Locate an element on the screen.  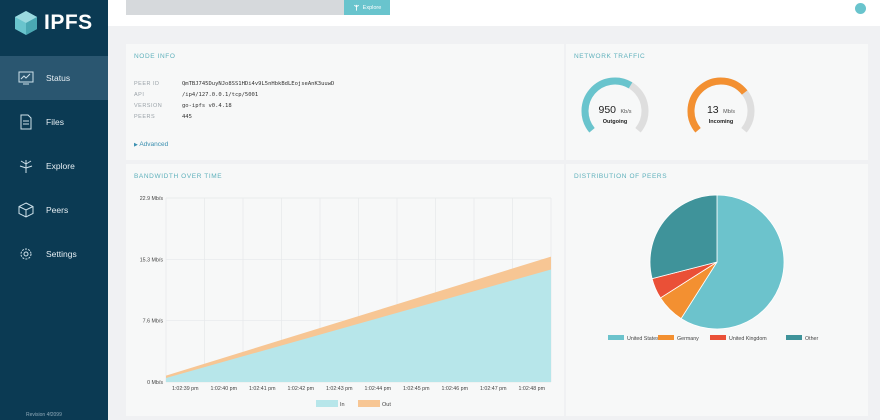
info-row-api: API /ip4/127.0.0.1/tcp/5001 is located at coordinates (234, 94).